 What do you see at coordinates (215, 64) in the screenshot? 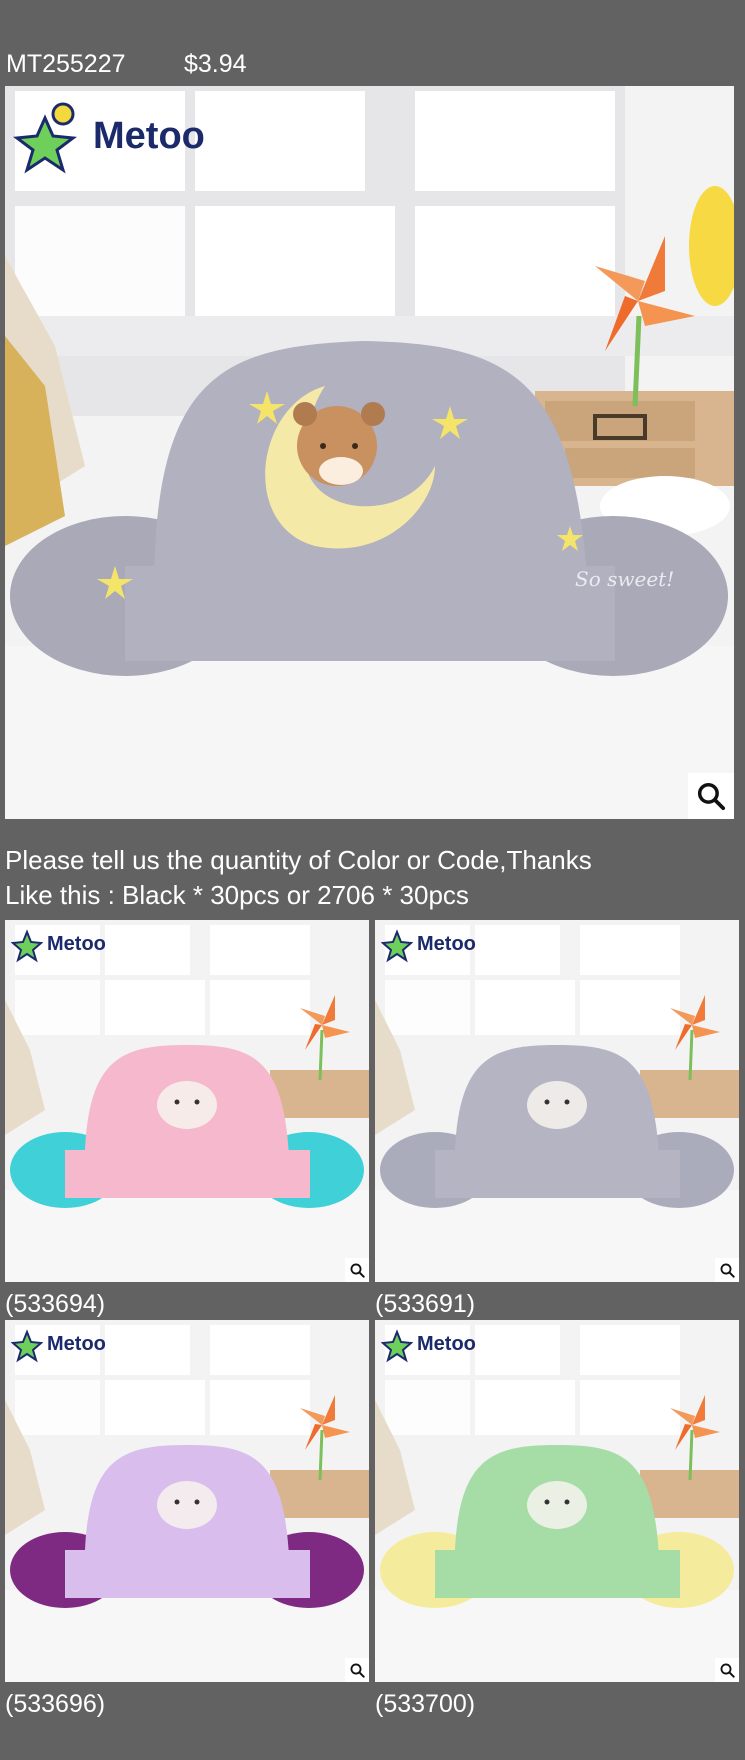
I see `product-price: $3.94` at bounding box center [215, 64].